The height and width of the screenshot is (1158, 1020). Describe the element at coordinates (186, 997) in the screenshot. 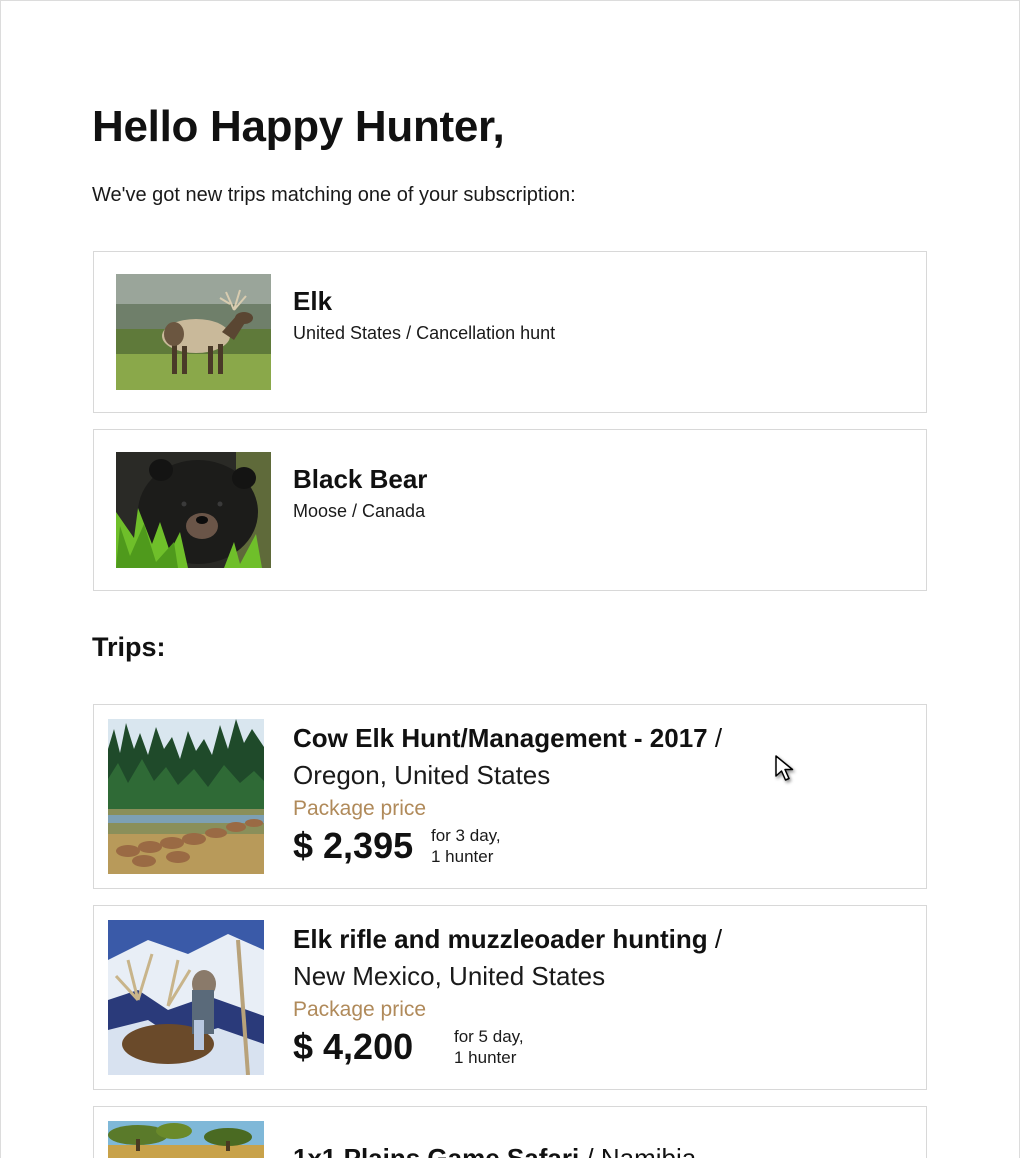

I see `hunter-with-elk-snow-photo` at that location.